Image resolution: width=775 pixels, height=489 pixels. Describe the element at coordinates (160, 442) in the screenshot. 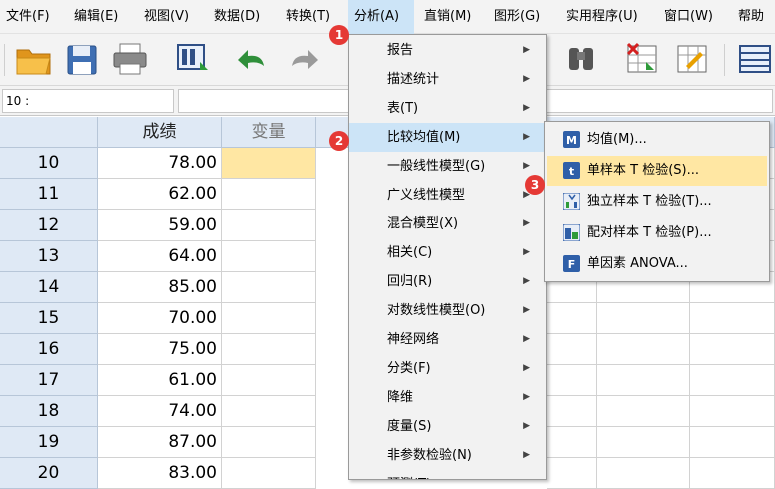

I see `cell-score: 87.00` at that location.